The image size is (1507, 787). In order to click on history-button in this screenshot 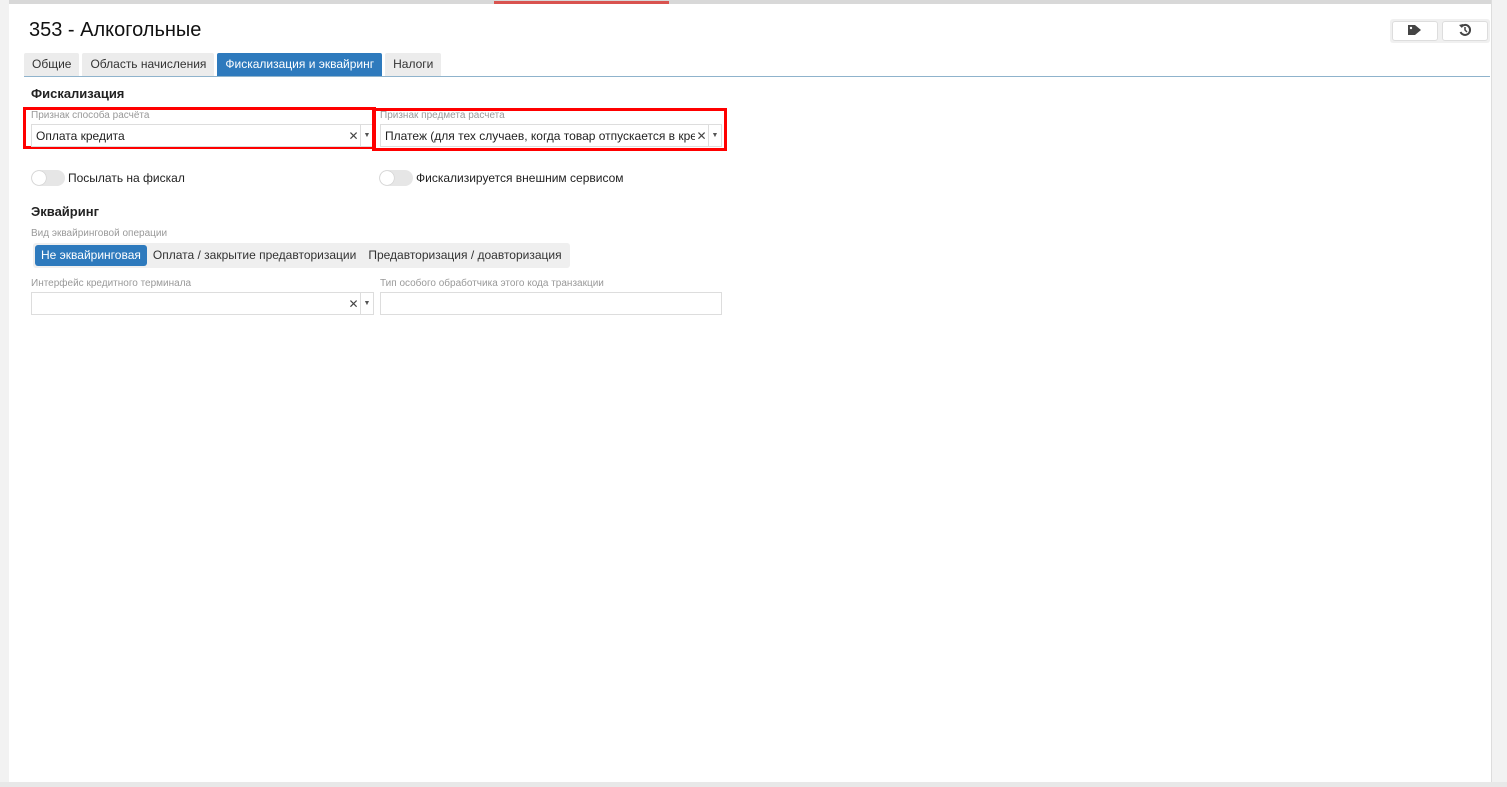, I will do `click(1465, 31)`.